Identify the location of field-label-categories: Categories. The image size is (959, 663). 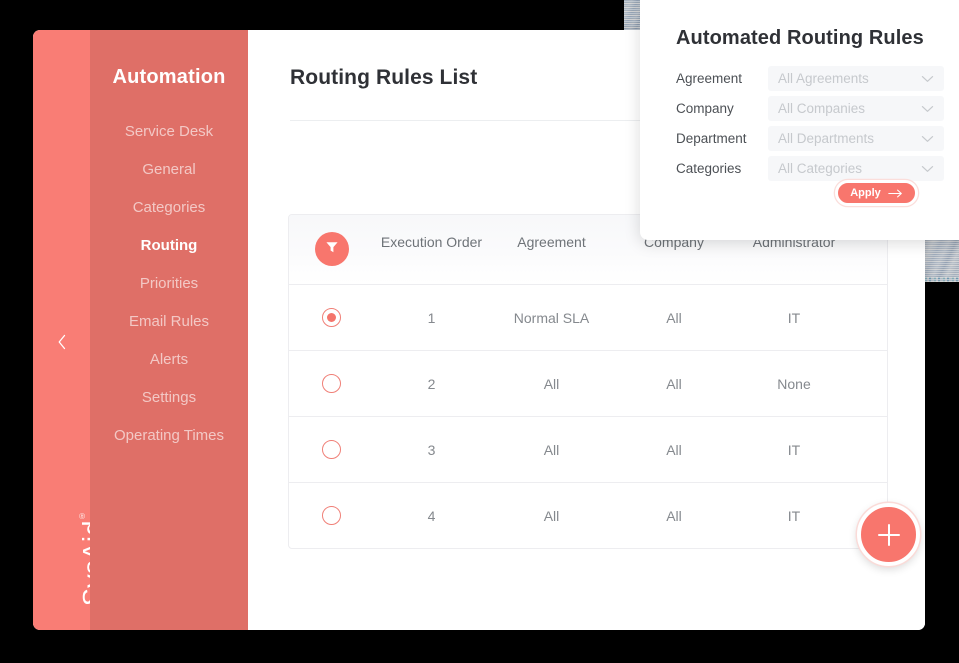
(709, 168).